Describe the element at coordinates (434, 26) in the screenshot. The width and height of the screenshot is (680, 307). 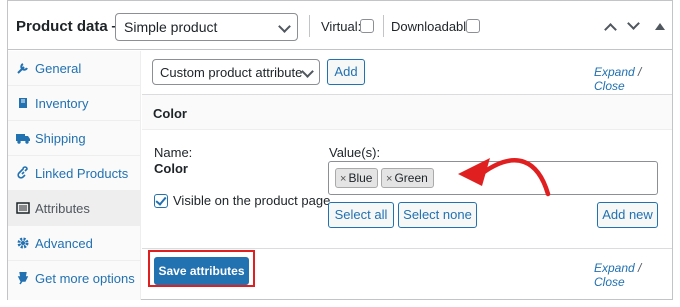
I see `downloadable-label: Downloadable:` at that location.